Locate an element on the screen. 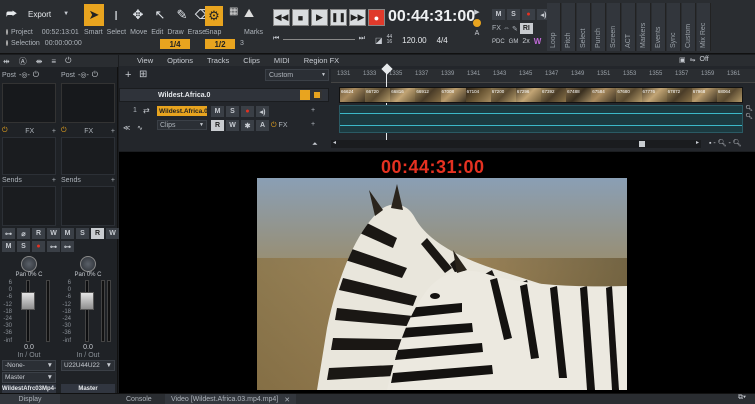  input-select: -None- ▼ is located at coordinates (29, 365).